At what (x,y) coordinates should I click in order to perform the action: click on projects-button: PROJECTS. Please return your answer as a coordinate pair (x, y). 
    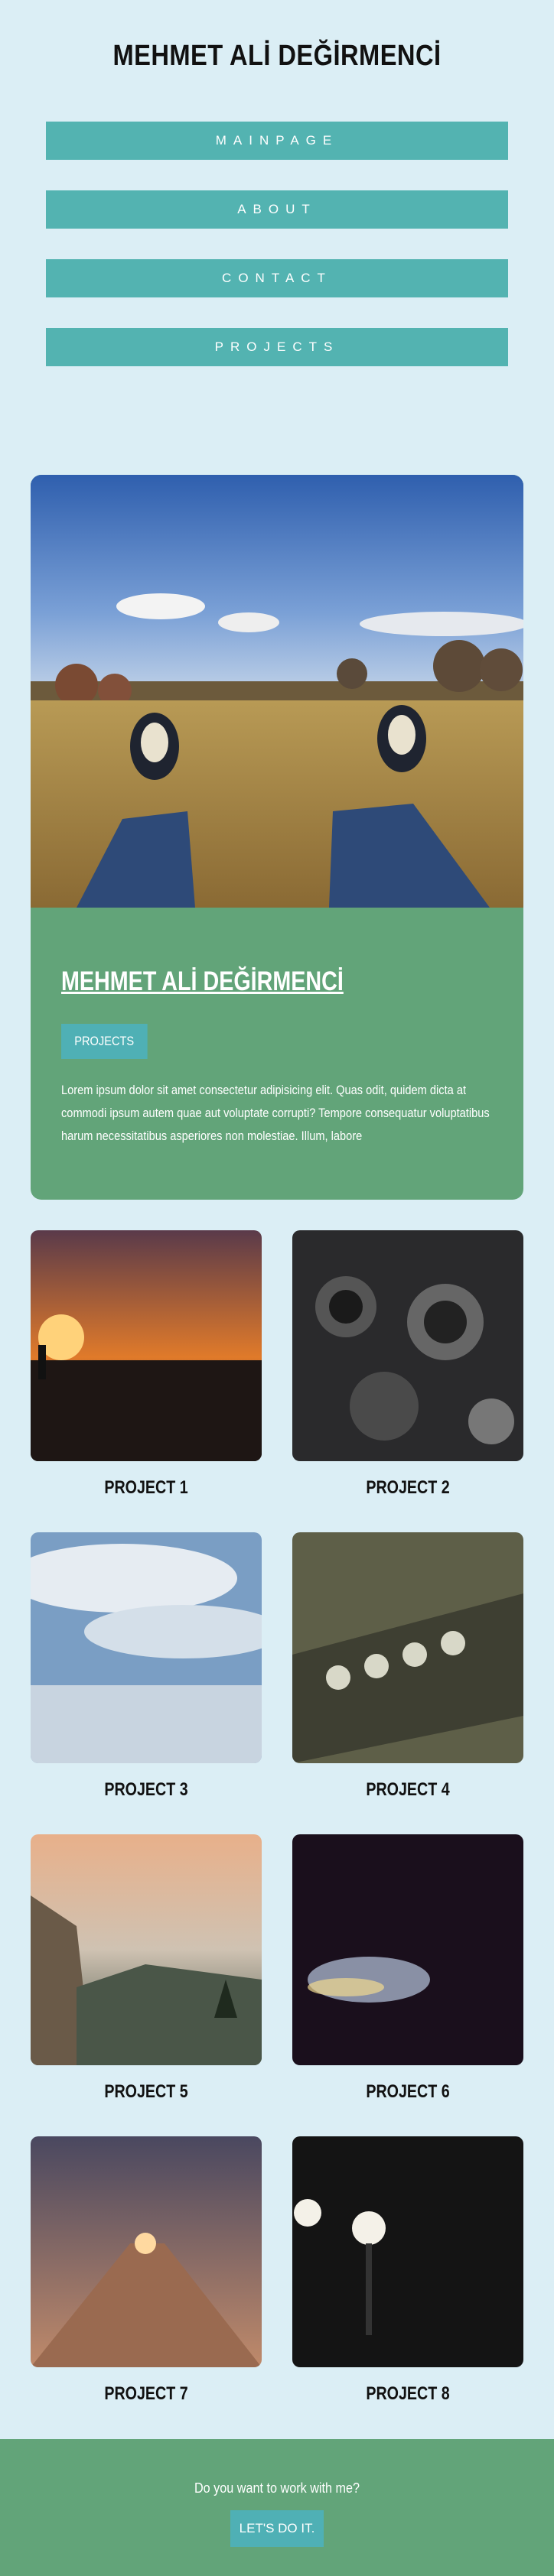
    Looking at the image, I should click on (104, 1041).